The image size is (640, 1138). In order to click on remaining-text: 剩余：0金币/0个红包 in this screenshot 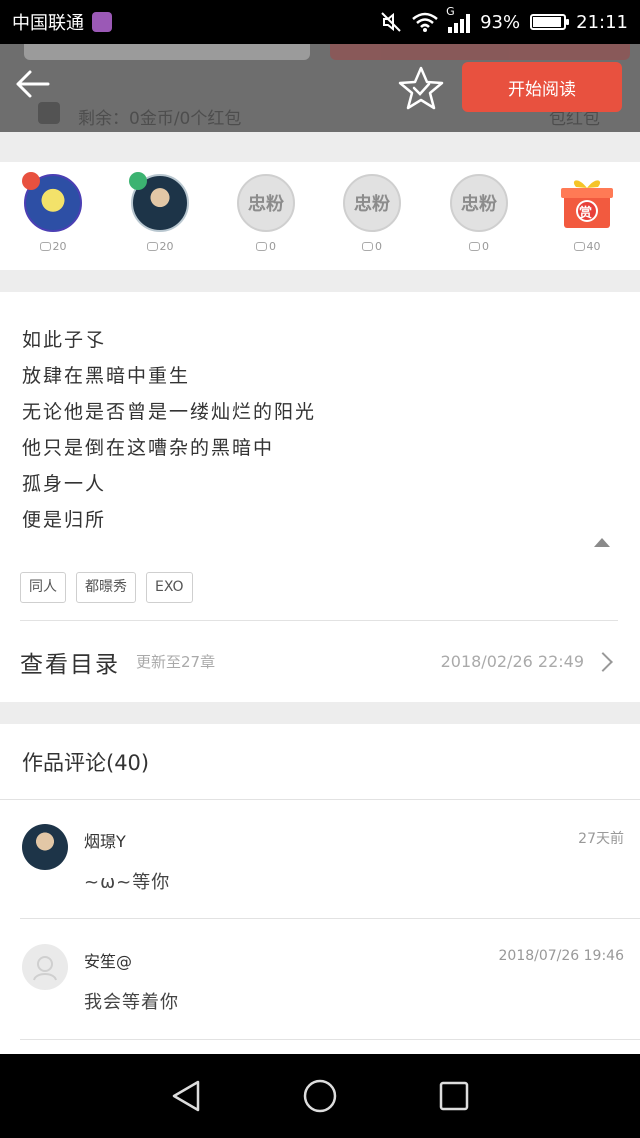, I will do `click(160, 119)`.